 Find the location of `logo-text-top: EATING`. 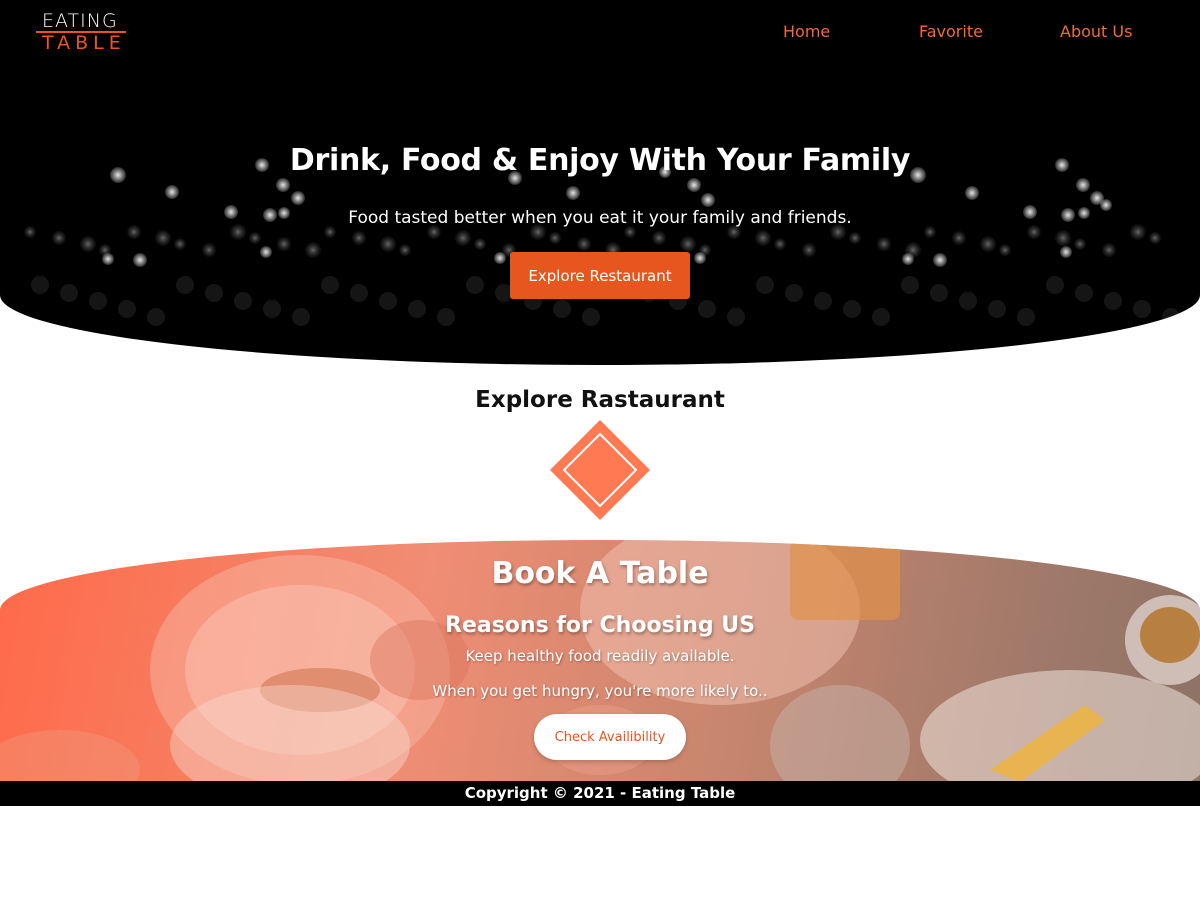

logo-text-top: EATING is located at coordinates (80, 21).